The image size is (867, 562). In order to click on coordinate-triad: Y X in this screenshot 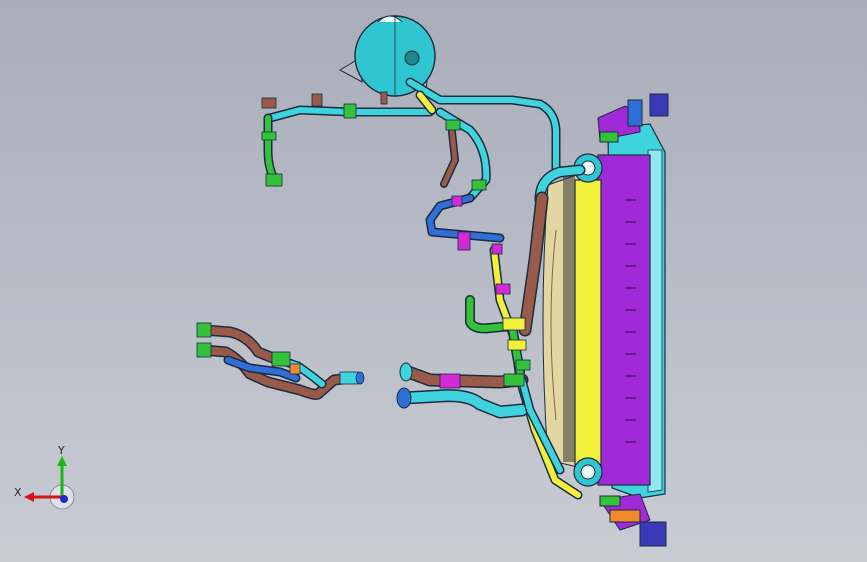, I will do `click(44, 477)`.